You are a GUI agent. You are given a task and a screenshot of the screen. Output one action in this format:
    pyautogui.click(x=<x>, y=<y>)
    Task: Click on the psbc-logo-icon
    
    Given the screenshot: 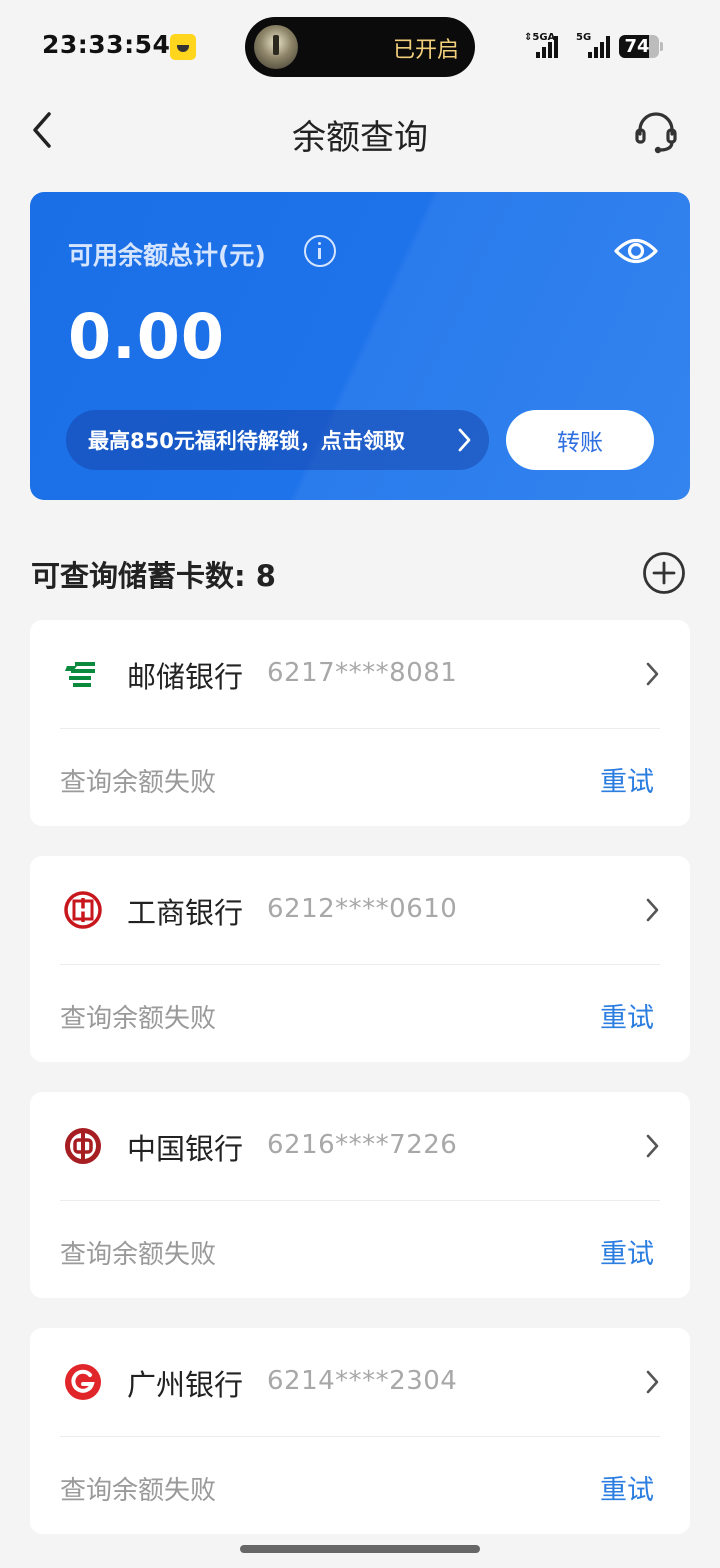 What is the action you would take?
    pyautogui.click(x=80, y=674)
    